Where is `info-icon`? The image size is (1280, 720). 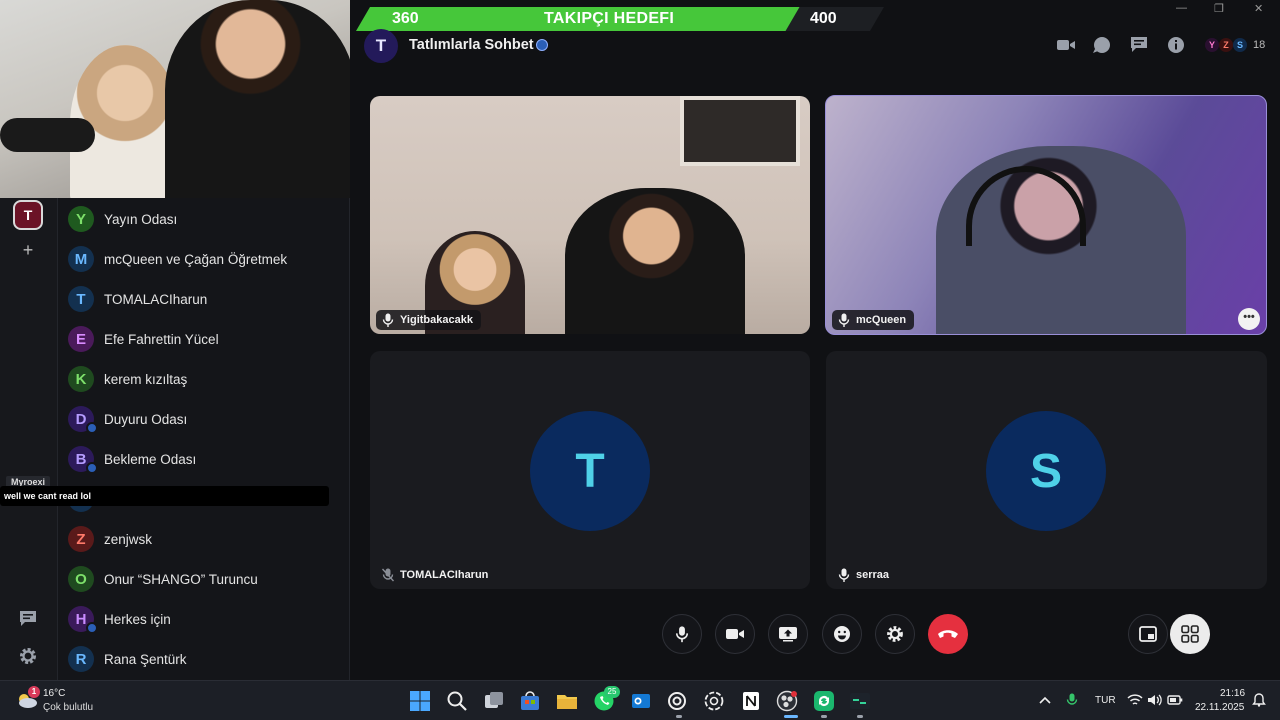 info-icon is located at coordinates (1176, 45).